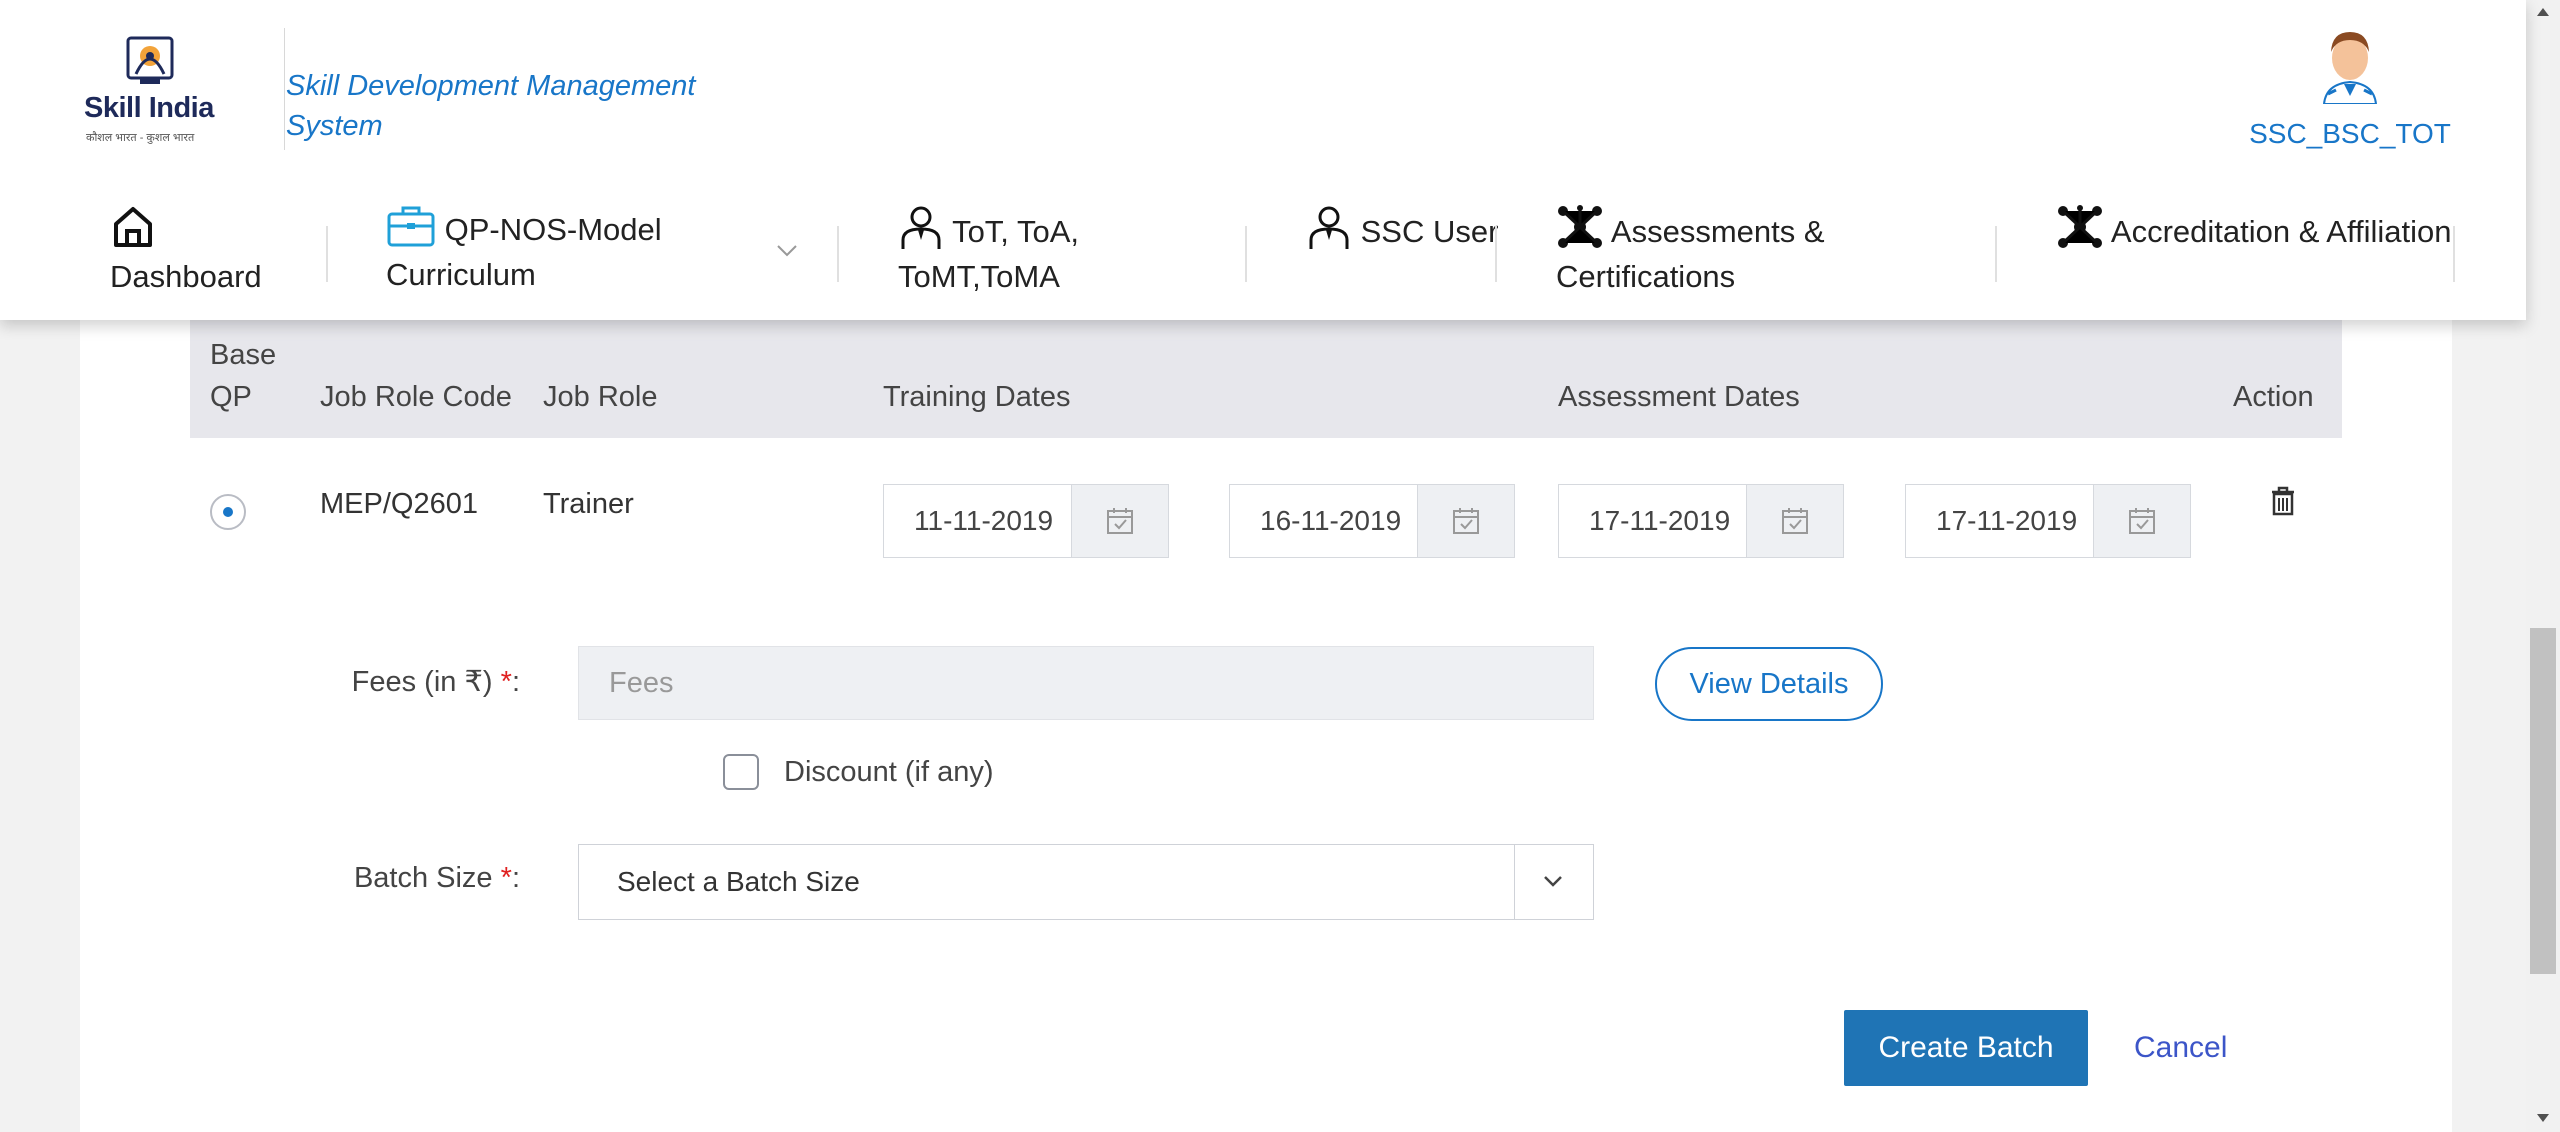  I want to click on brand-tagline: कौशल भारत - कुशल भारत, so click(140, 138).